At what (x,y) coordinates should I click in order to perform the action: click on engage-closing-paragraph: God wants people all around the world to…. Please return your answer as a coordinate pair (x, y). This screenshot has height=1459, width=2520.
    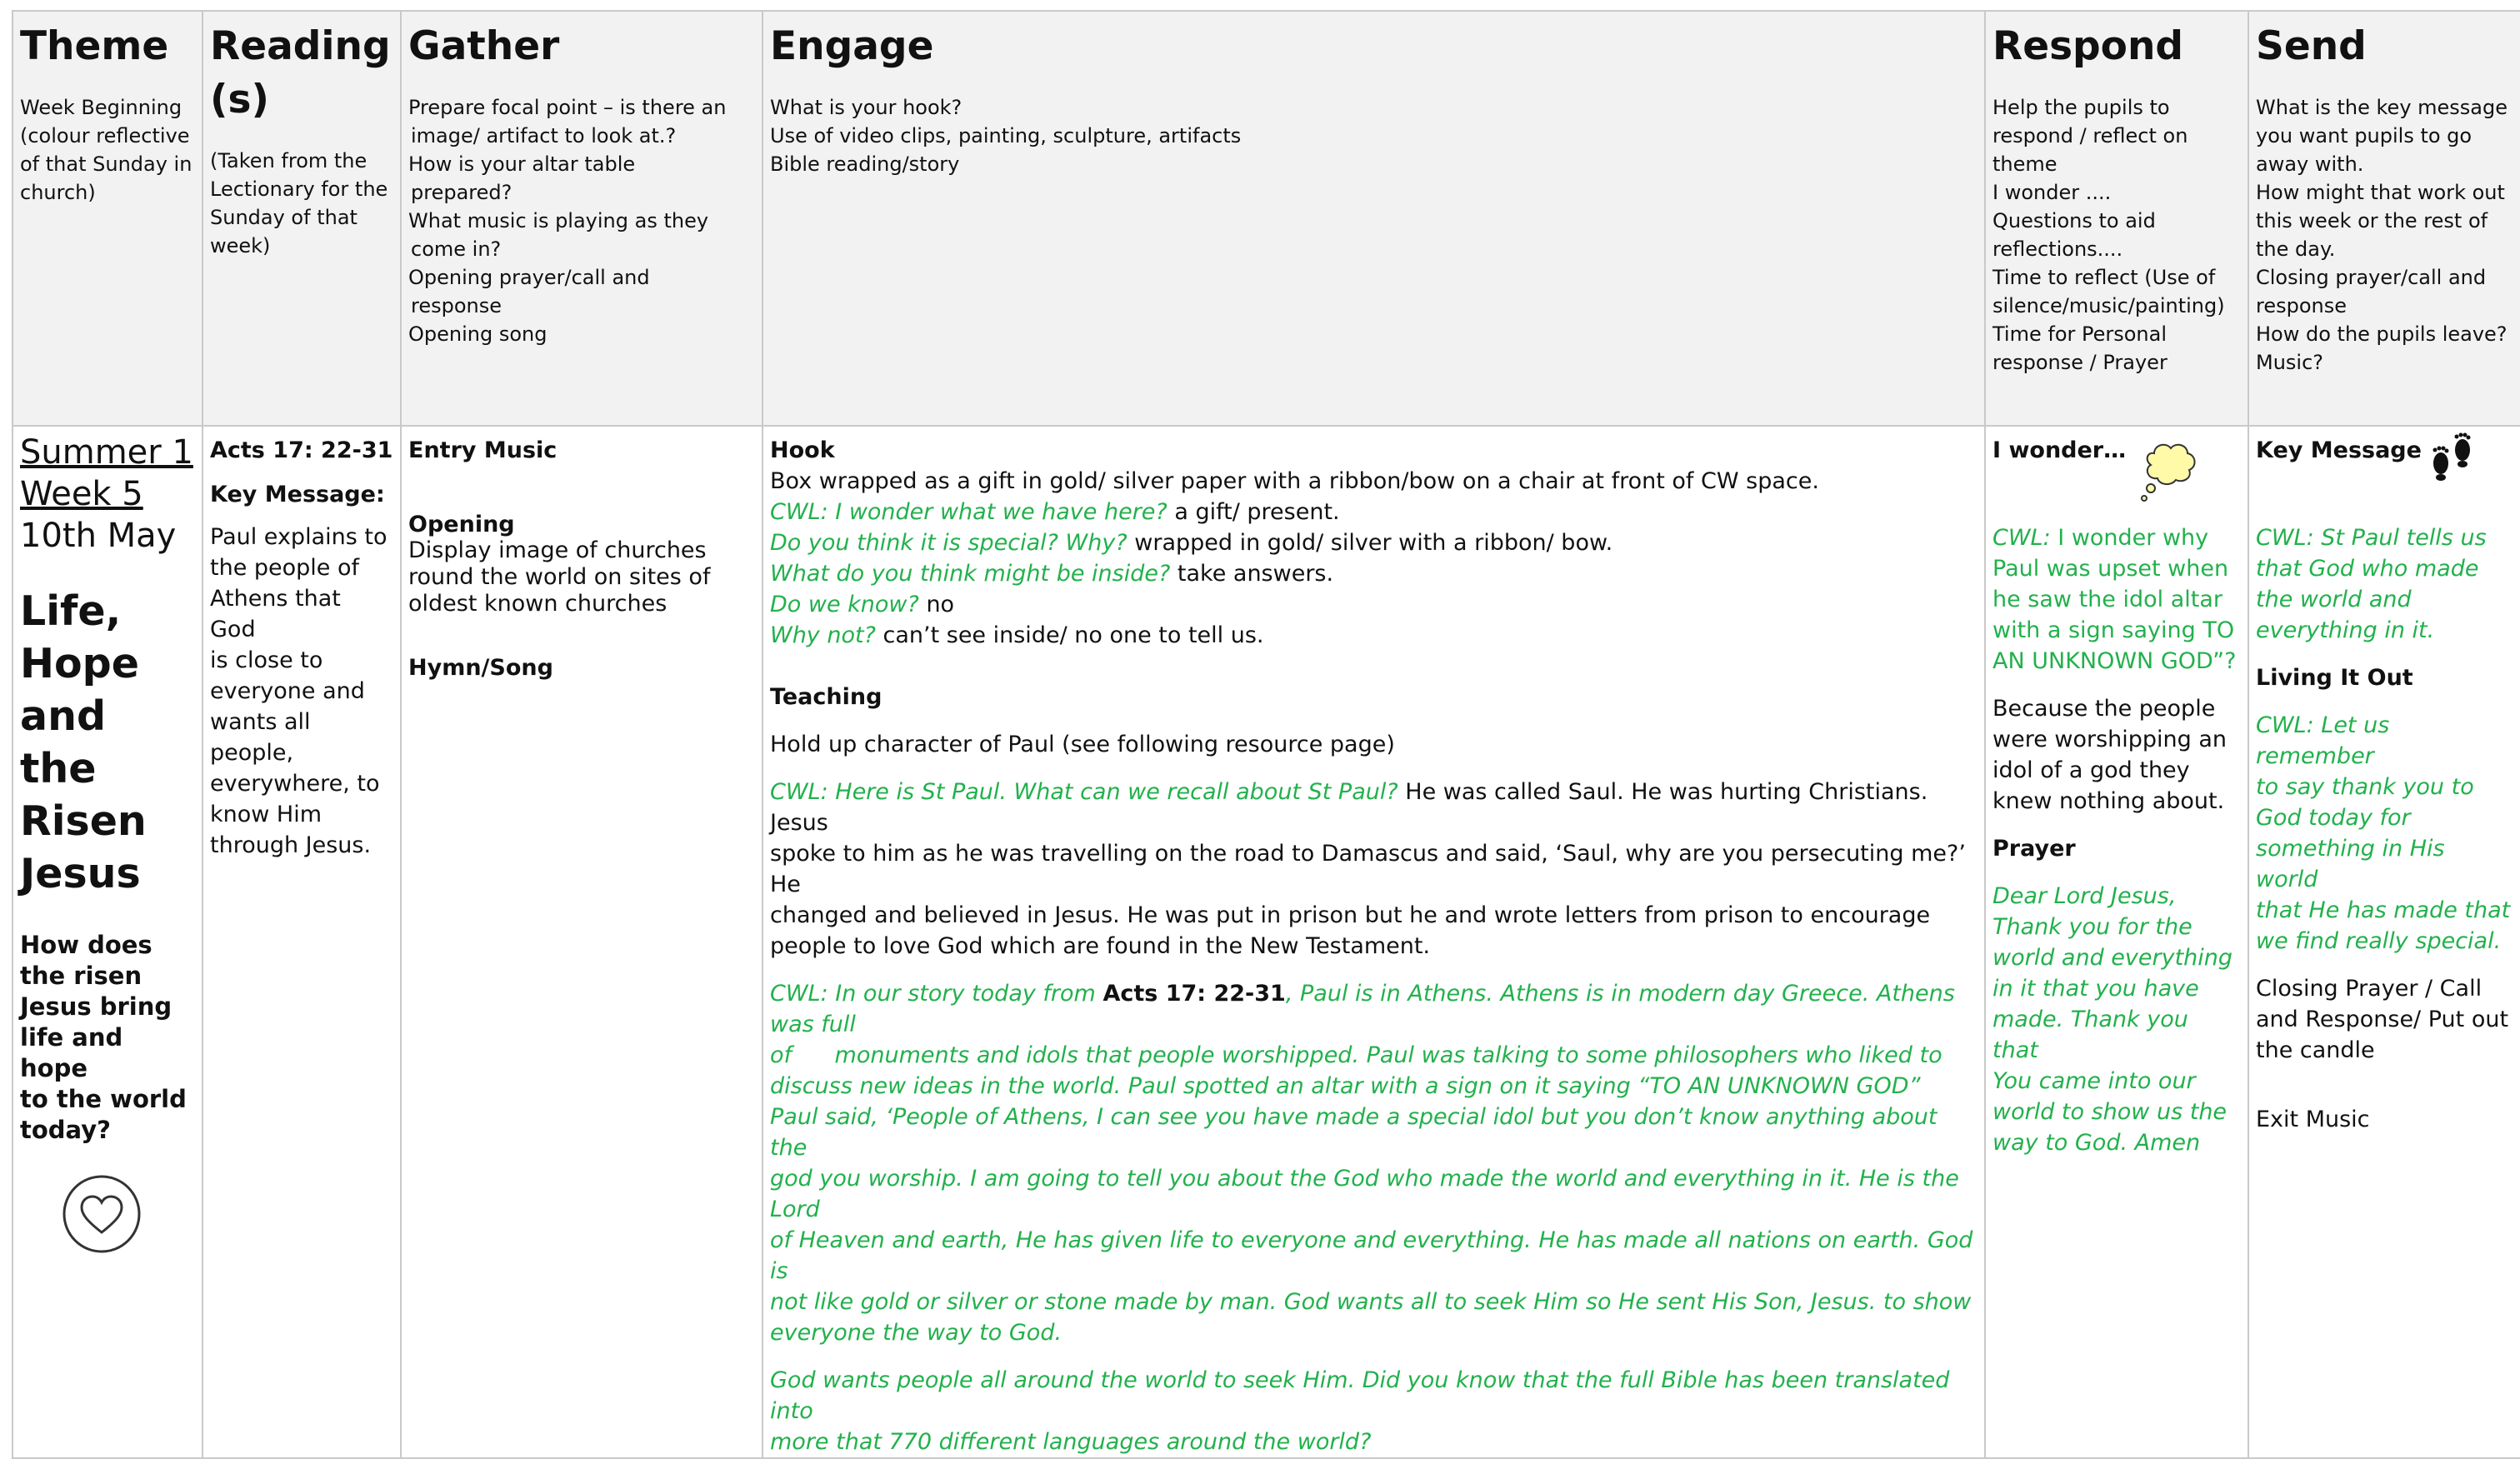
    Looking at the image, I should click on (1374, 1411).